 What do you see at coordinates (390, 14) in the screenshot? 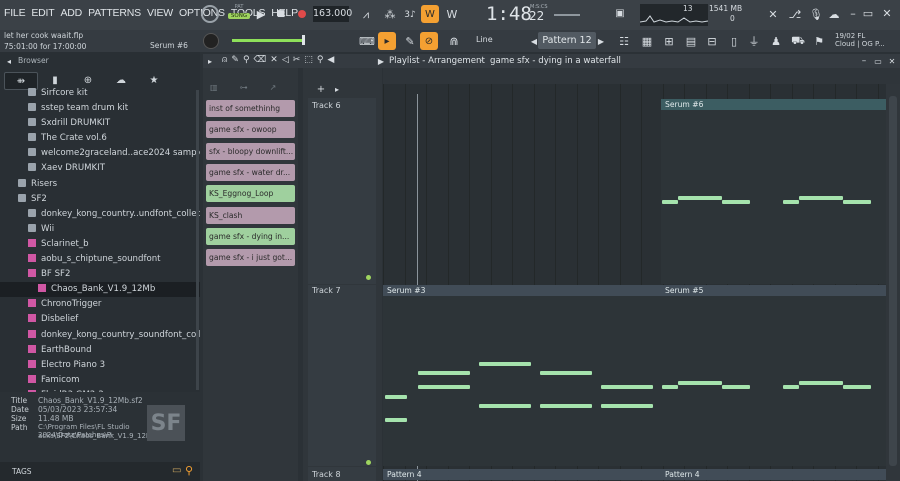
I see `step-edit-icon: ⁂` at bounding box center [390, 14].